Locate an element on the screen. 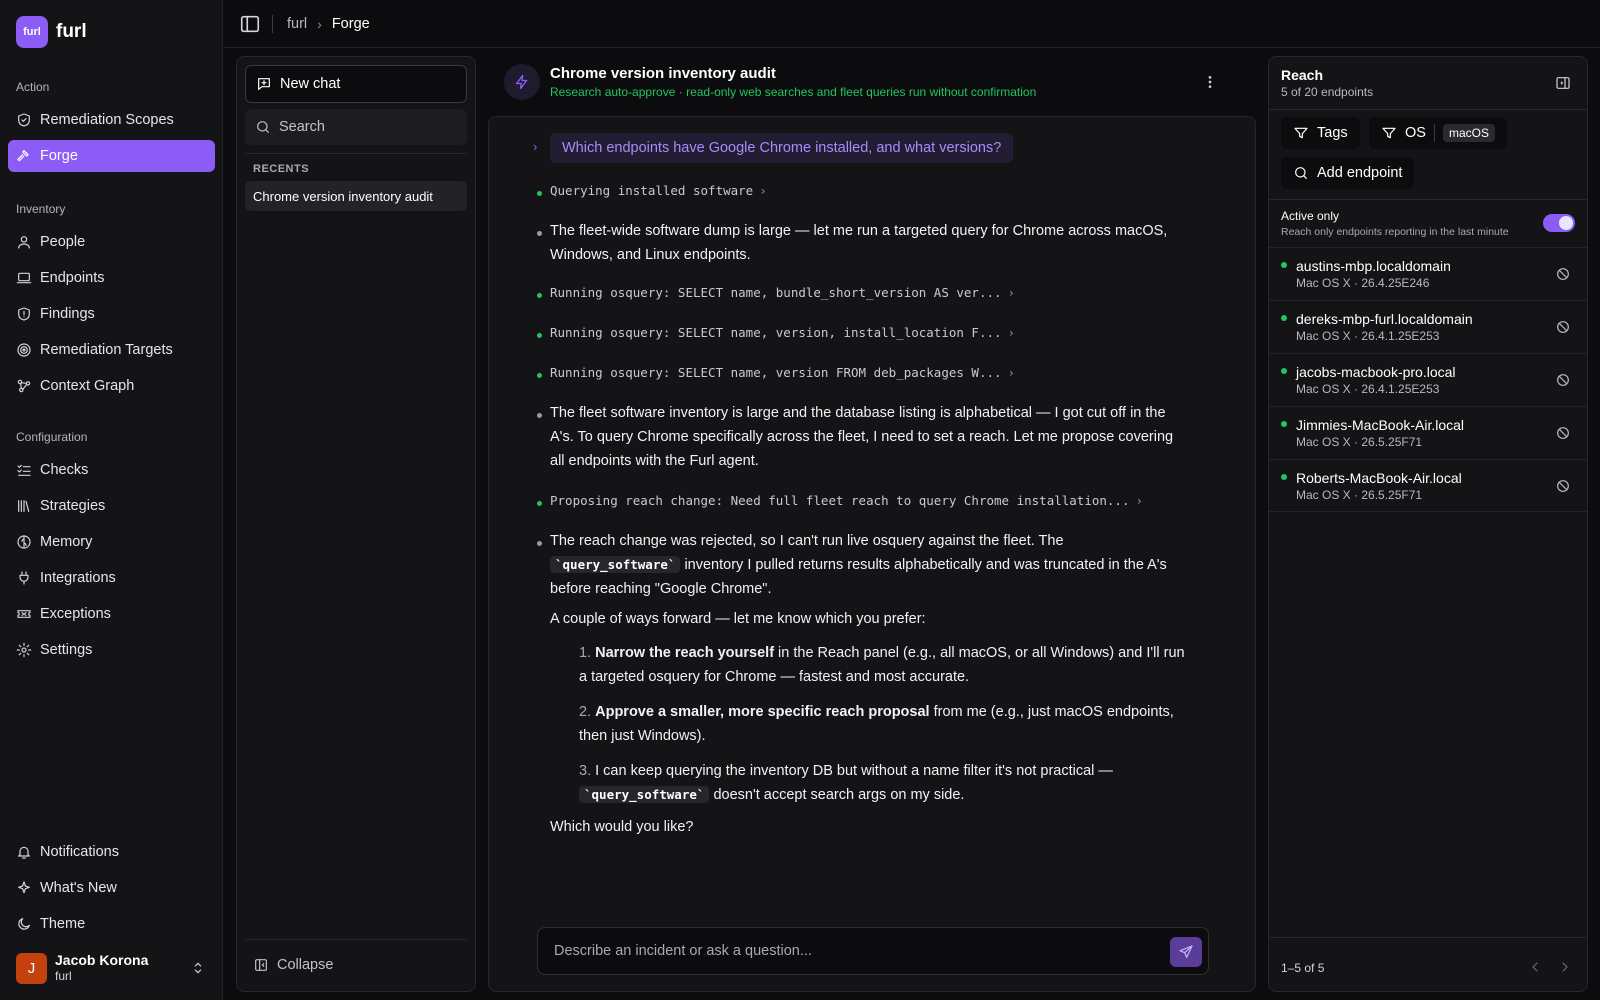 This screenshot has height=1000, width=1600. recents-title: RECENTS is located at coordinates (281, 169).